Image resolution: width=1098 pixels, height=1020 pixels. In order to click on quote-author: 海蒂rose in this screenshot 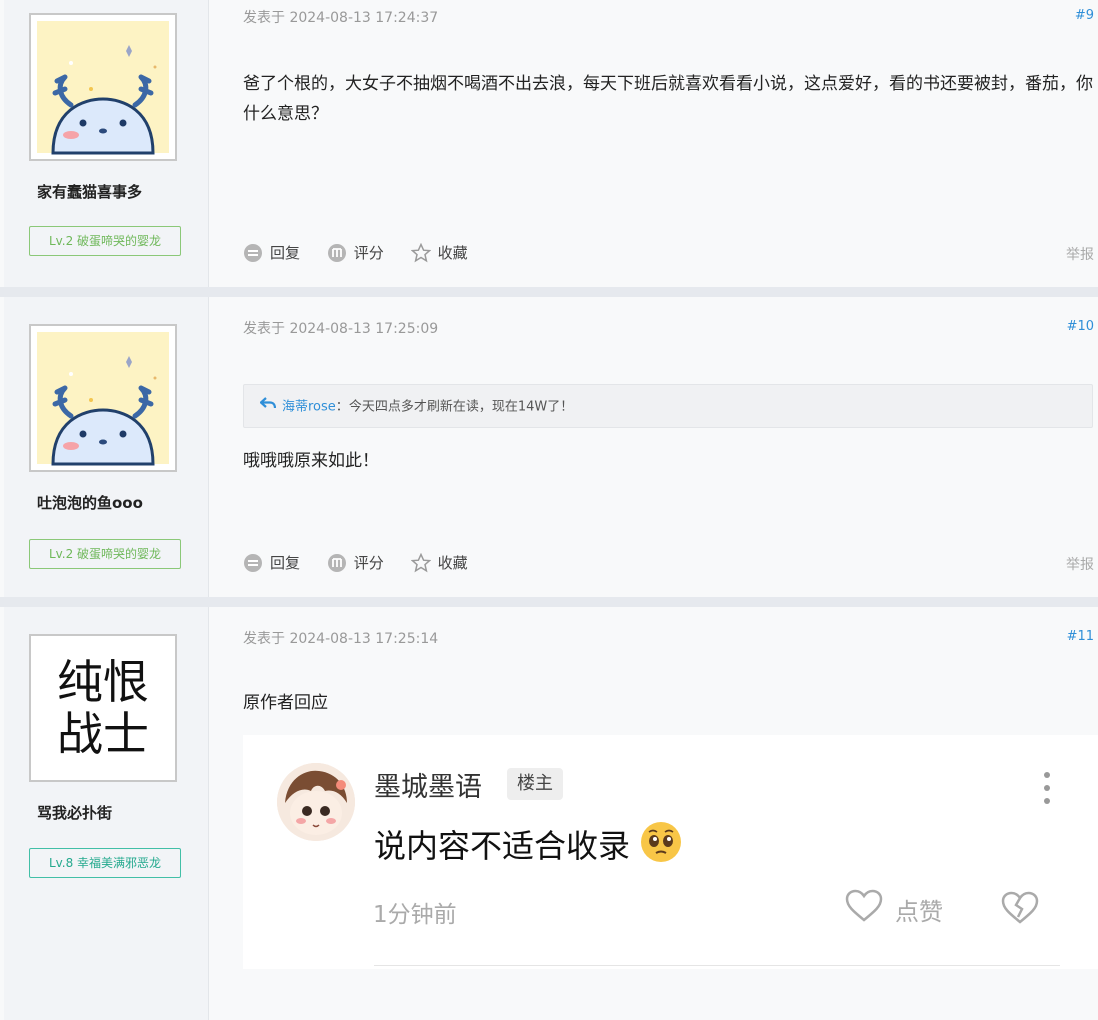, I will do `click(309, 407)`.